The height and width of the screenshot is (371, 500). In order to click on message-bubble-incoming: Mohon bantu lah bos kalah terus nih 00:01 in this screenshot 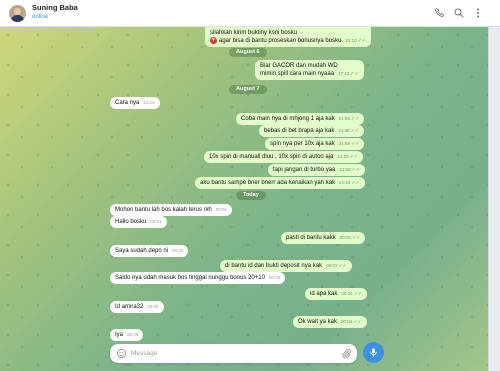, I will do `click(171, 210)`.